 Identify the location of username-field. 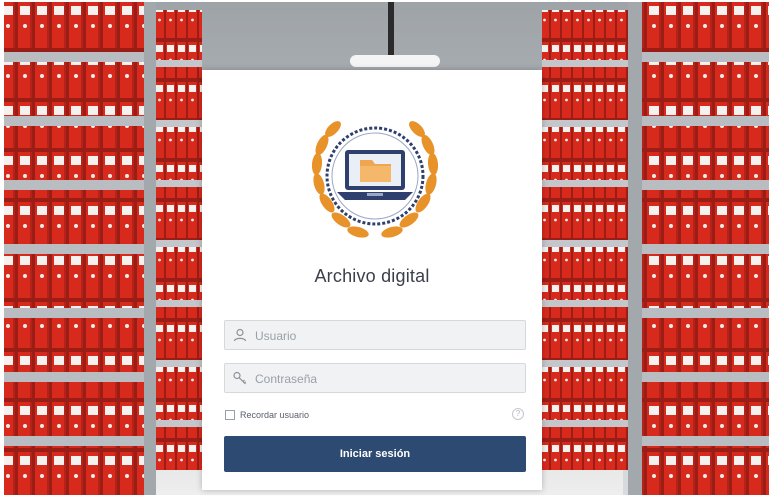
(375, 335).